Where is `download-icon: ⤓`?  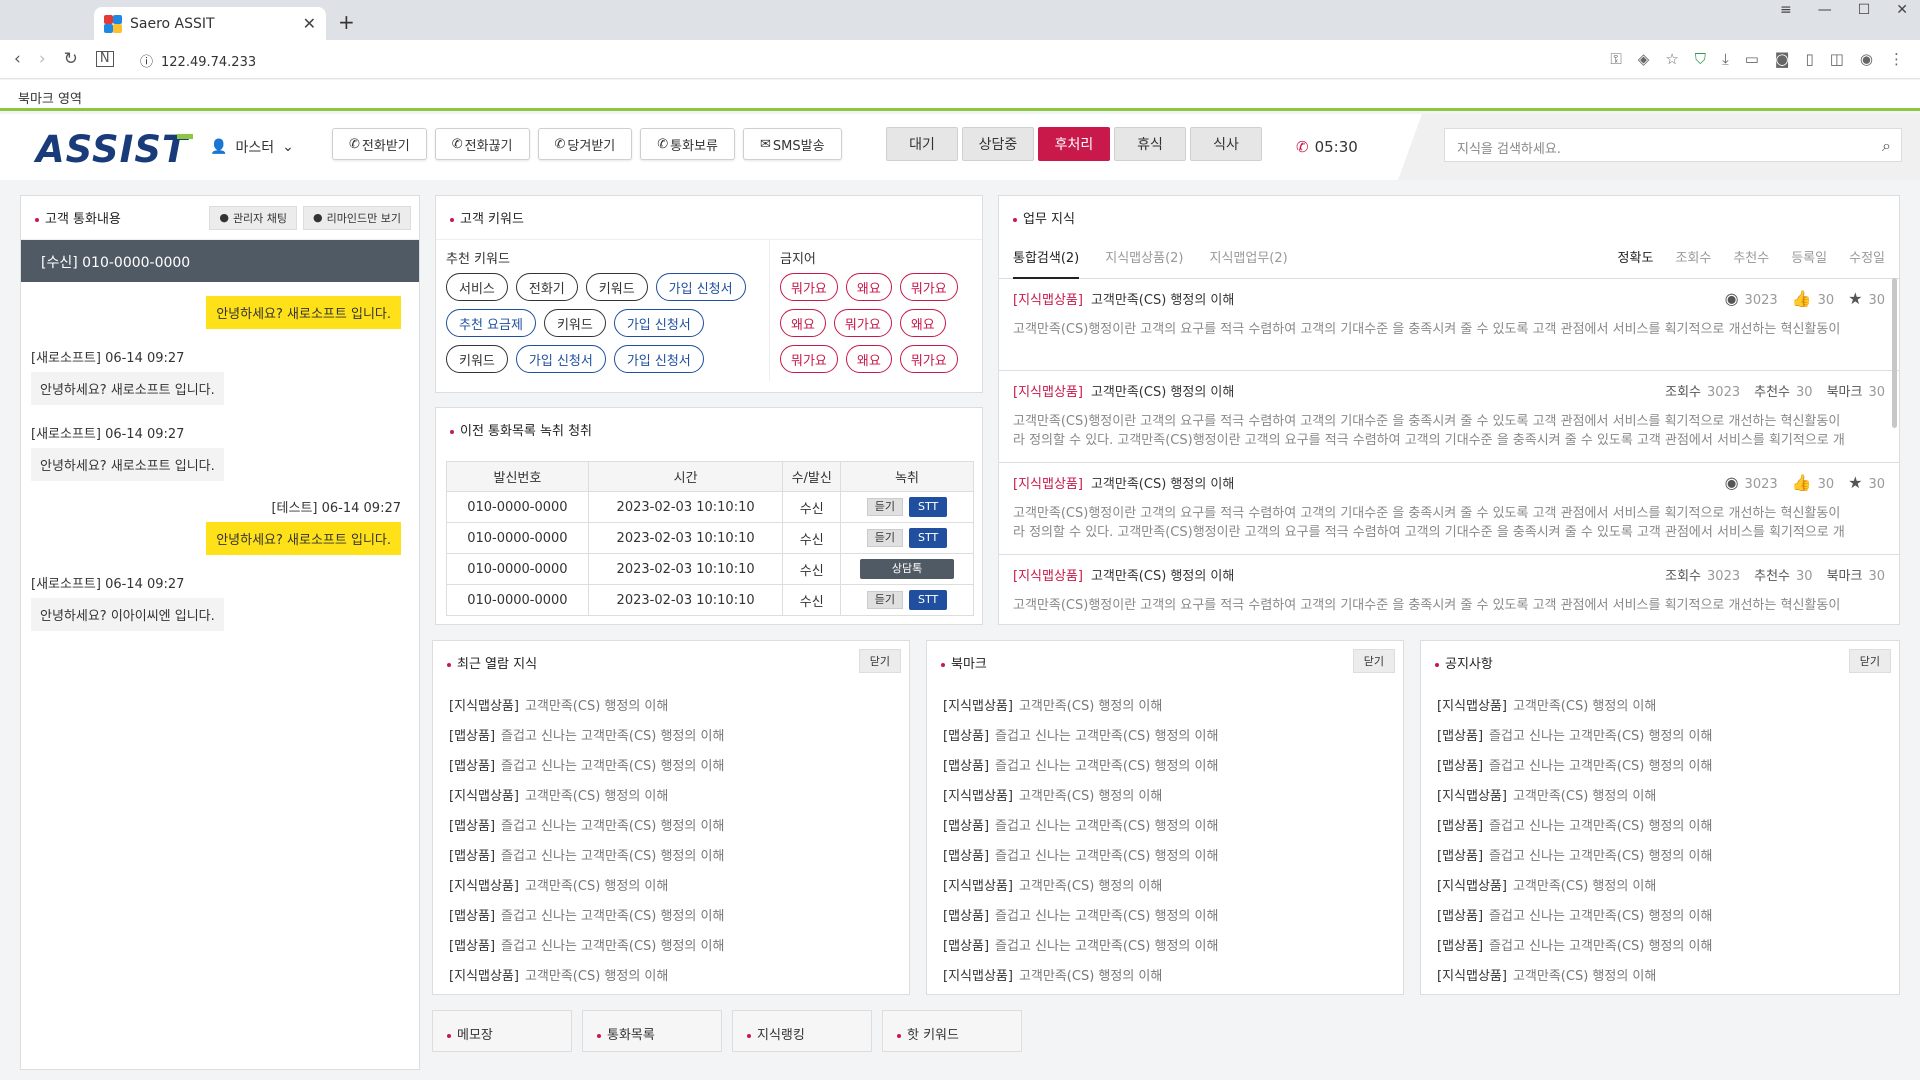
download-icon: ⤓ is located at coordinates (1725, 59).